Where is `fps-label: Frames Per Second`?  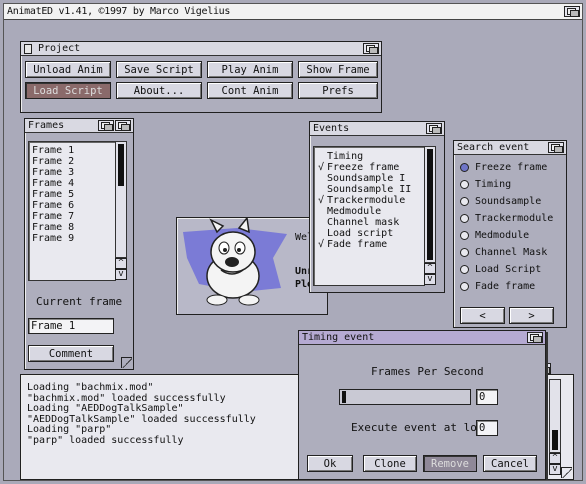
fps-label: Frames Per Second is located at coordinates (427, 371).